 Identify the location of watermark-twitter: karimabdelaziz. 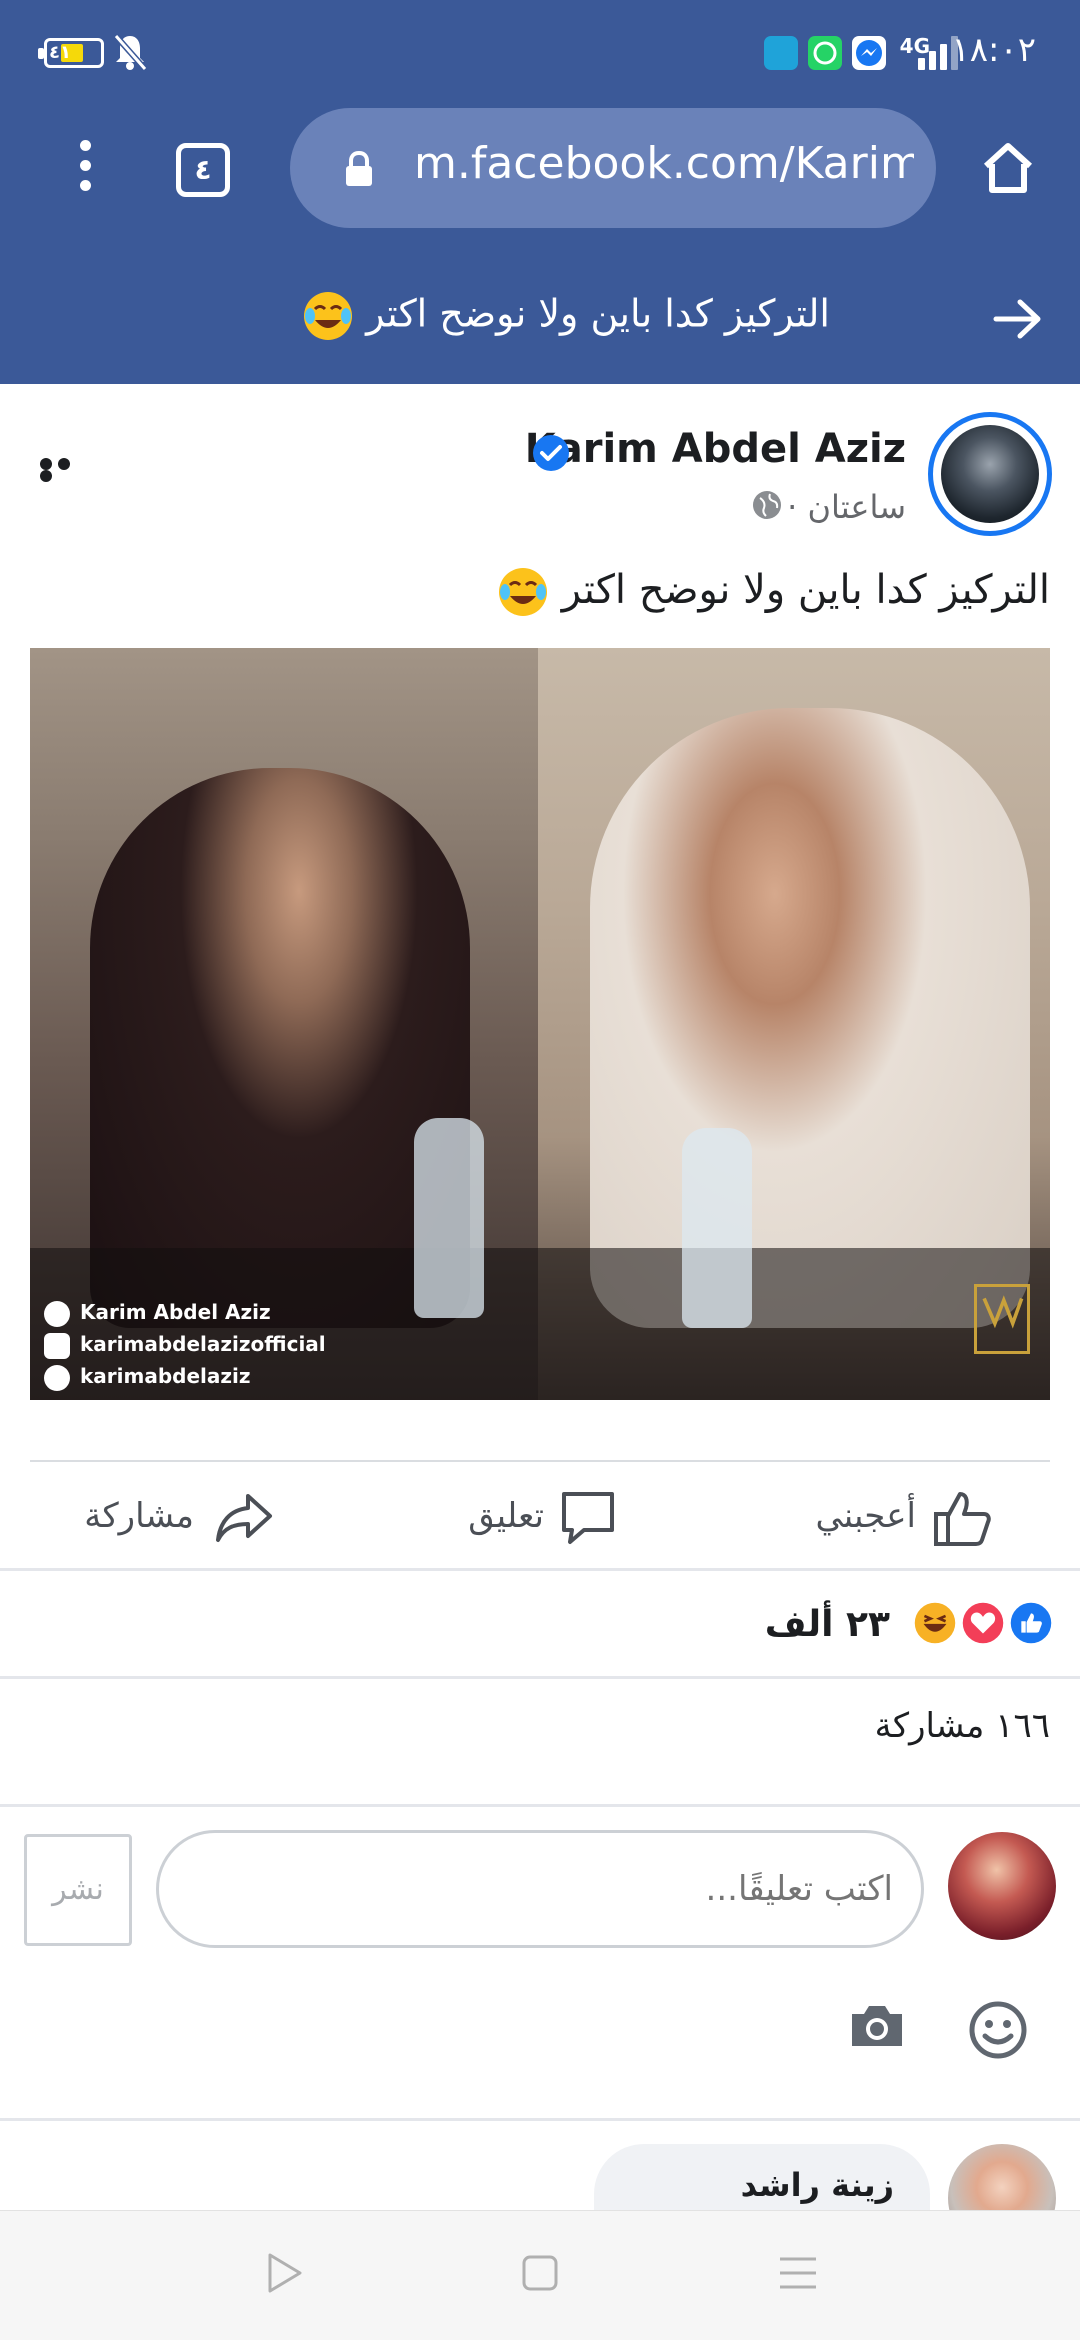
(147, 1377).